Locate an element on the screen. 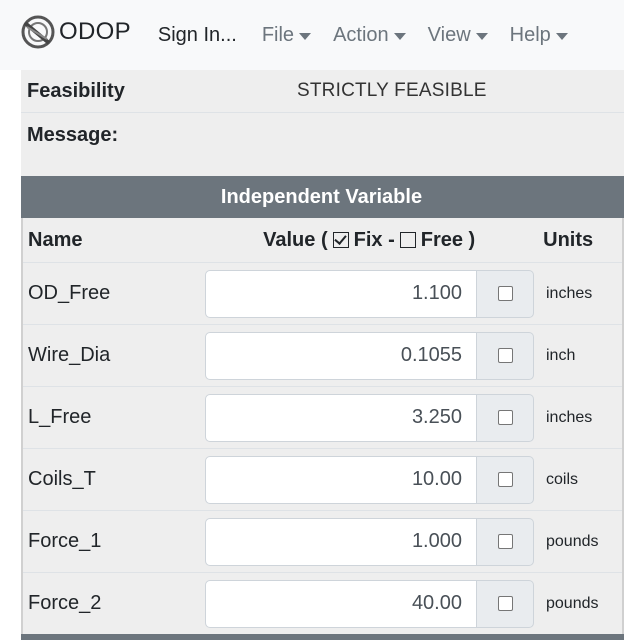 This screenshot has height=640, width=624. column-header-name: Name is located at coordinates (55, 239).